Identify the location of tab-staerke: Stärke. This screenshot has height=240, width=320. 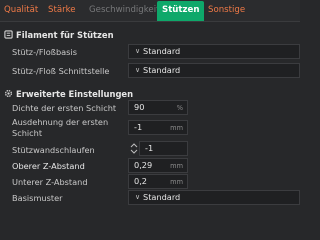
(62, 10).